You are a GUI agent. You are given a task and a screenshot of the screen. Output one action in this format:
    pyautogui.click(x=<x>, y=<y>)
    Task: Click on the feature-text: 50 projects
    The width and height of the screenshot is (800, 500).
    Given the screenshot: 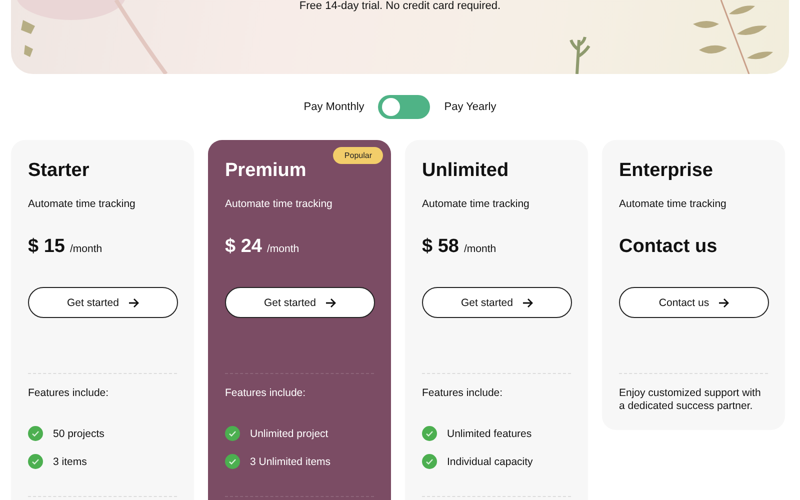 What is the action you would take?
    pyautogui.click(x=78, y=434)
    